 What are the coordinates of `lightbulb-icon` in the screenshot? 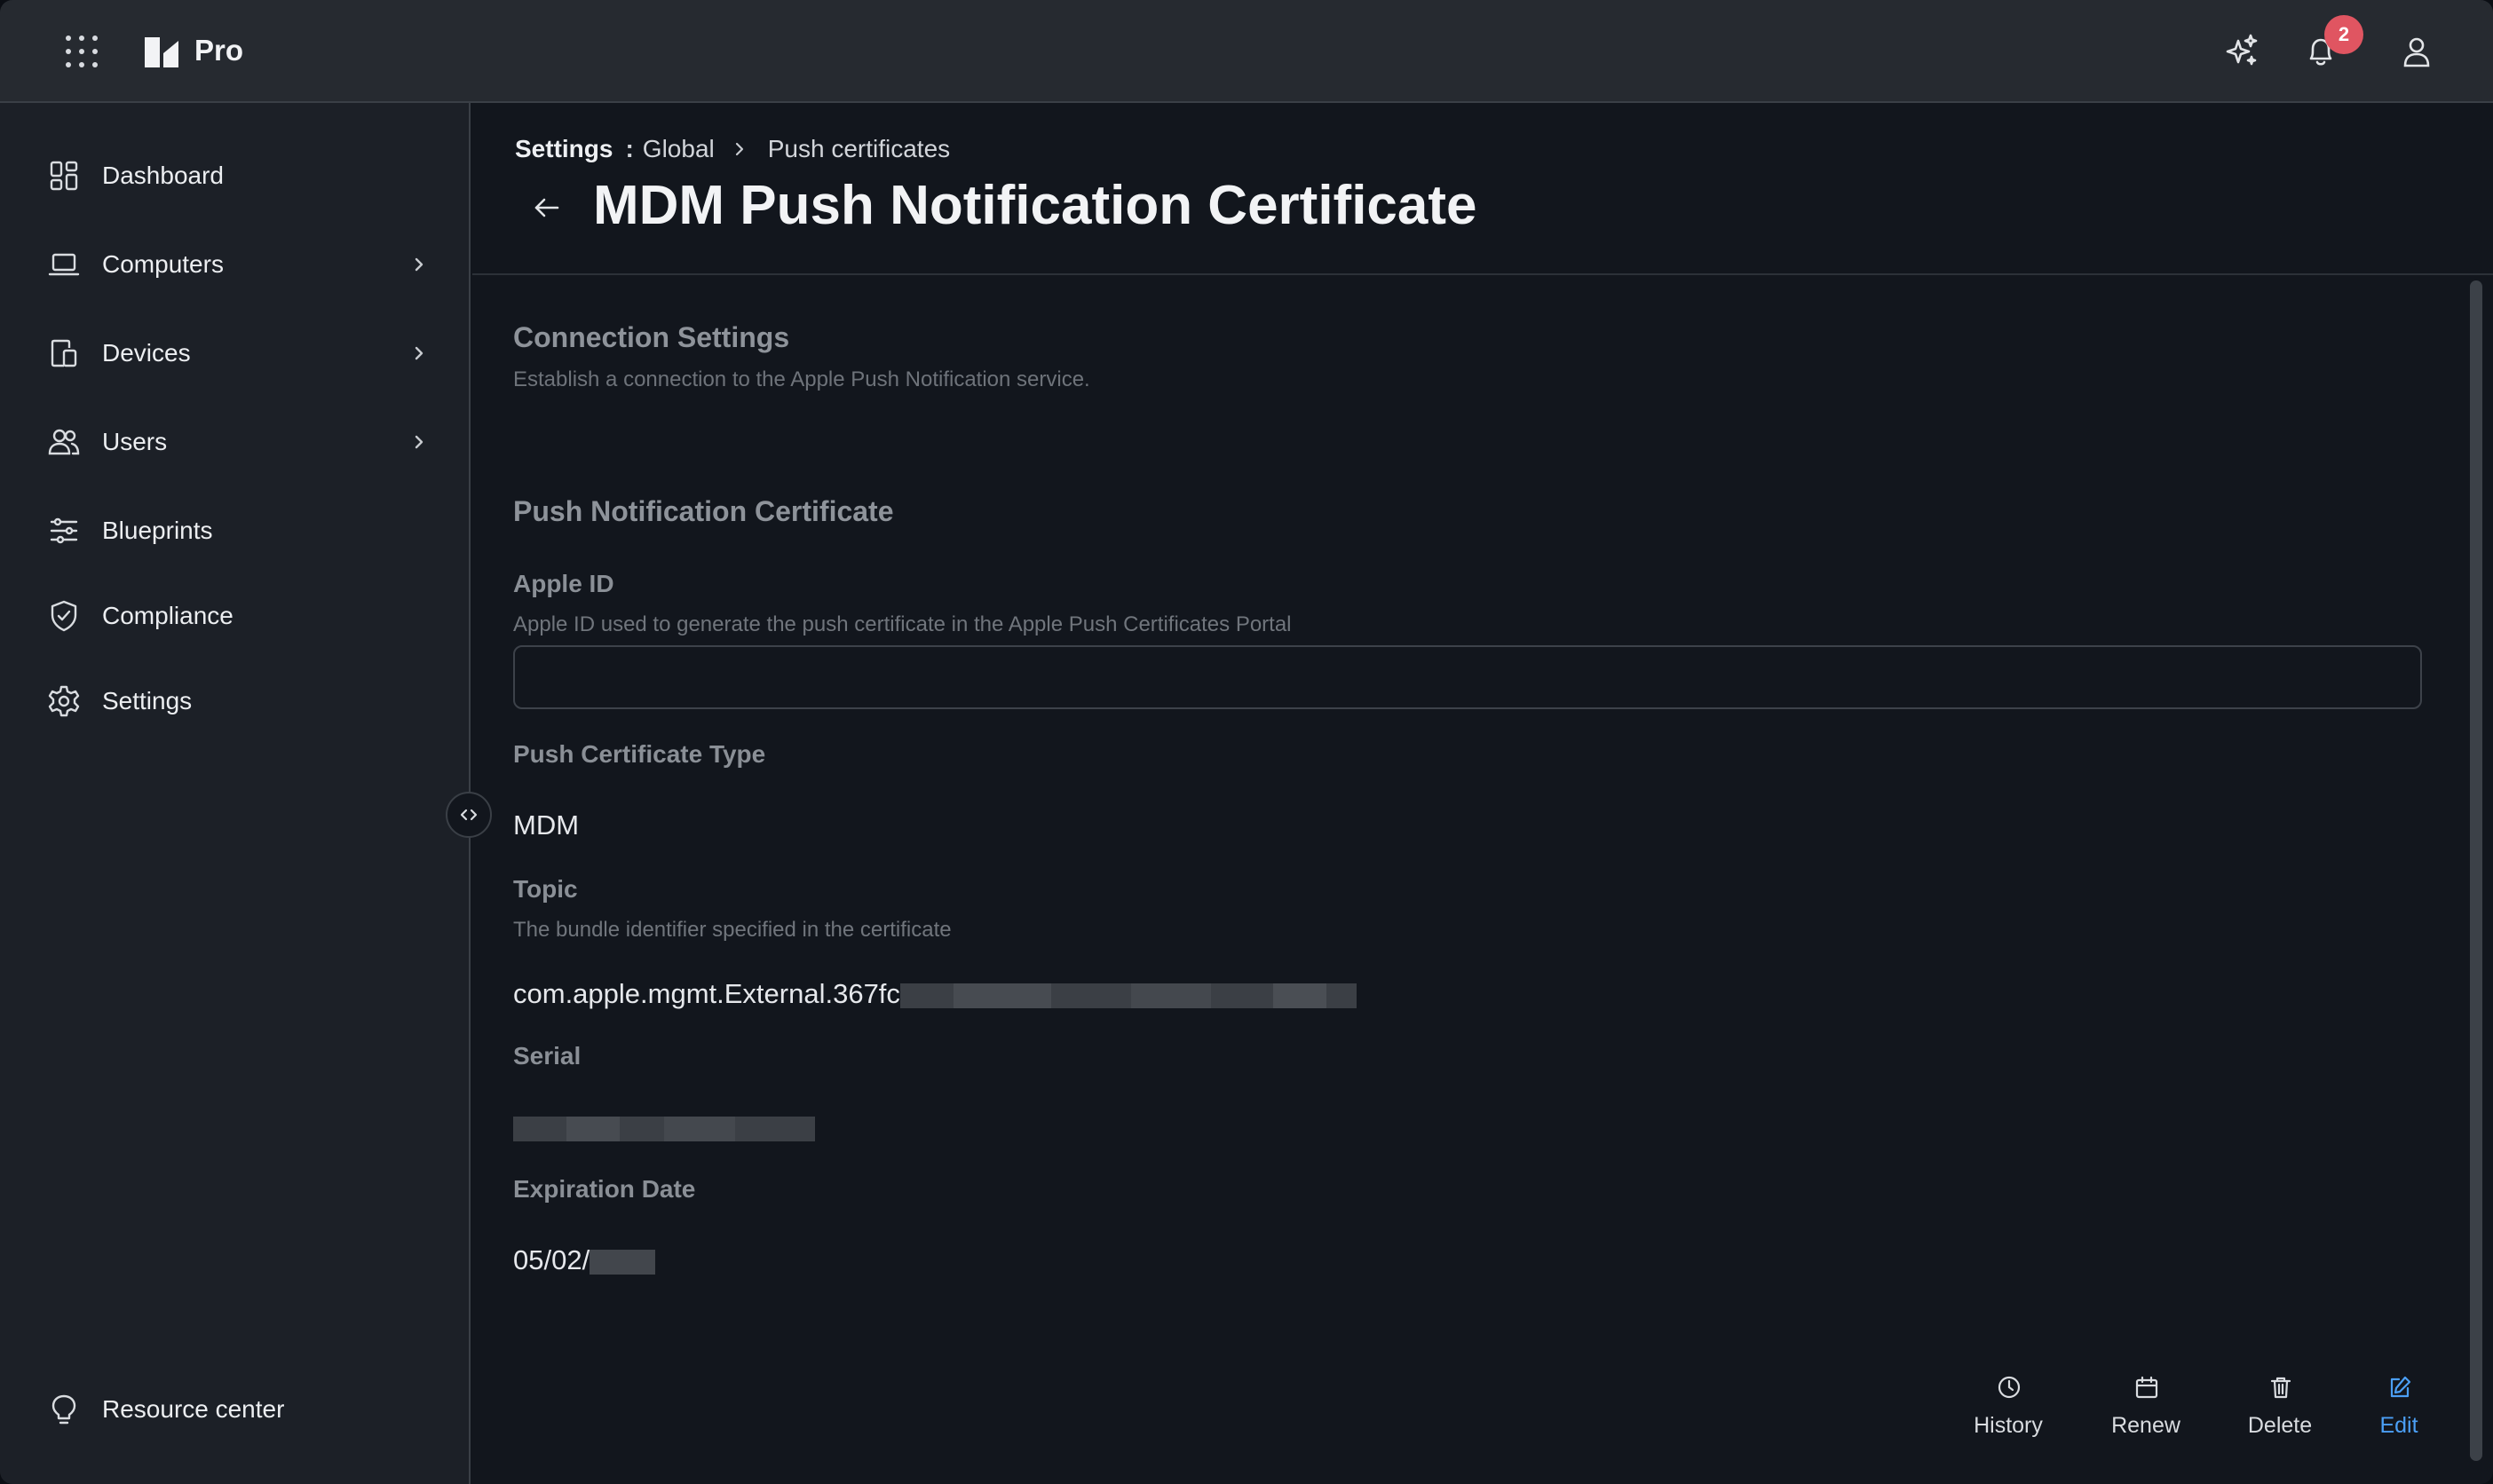 It's located at (63, 1409).